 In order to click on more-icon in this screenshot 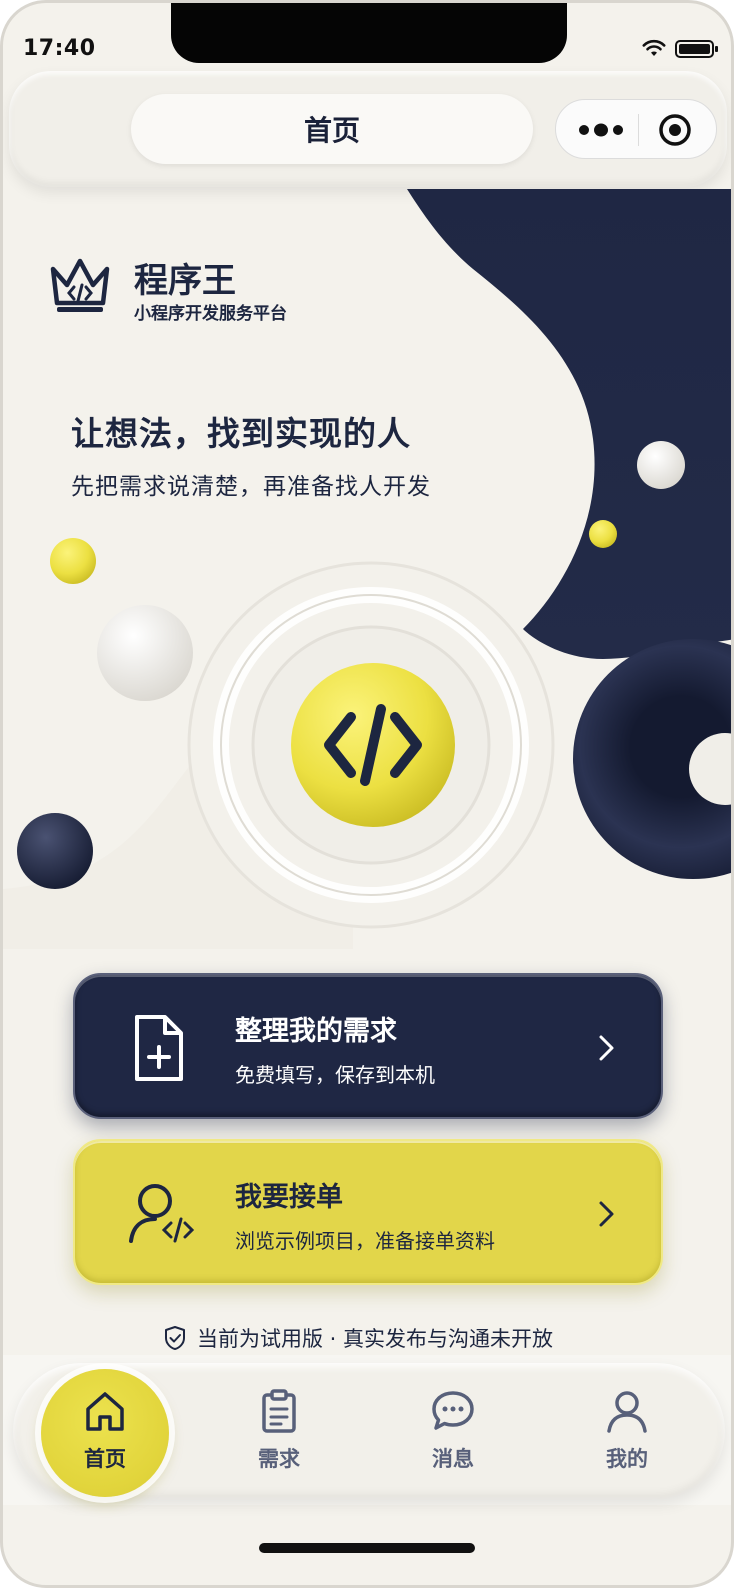, I will do `click(601, 130)`.